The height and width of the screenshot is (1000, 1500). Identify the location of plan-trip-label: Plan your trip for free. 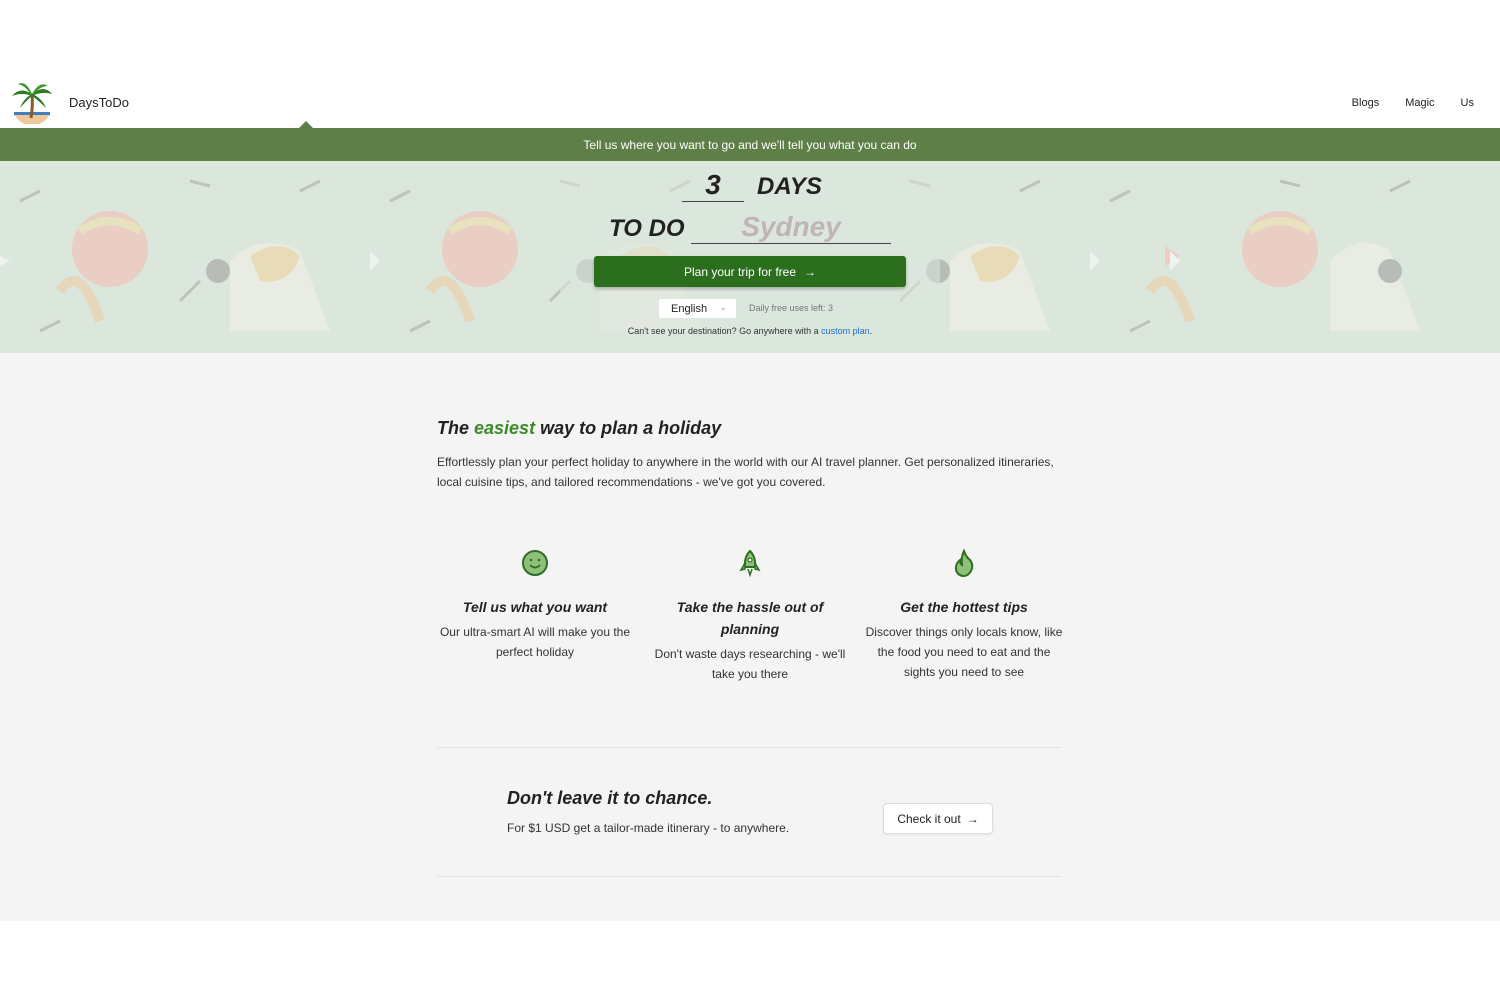
(740, 271).